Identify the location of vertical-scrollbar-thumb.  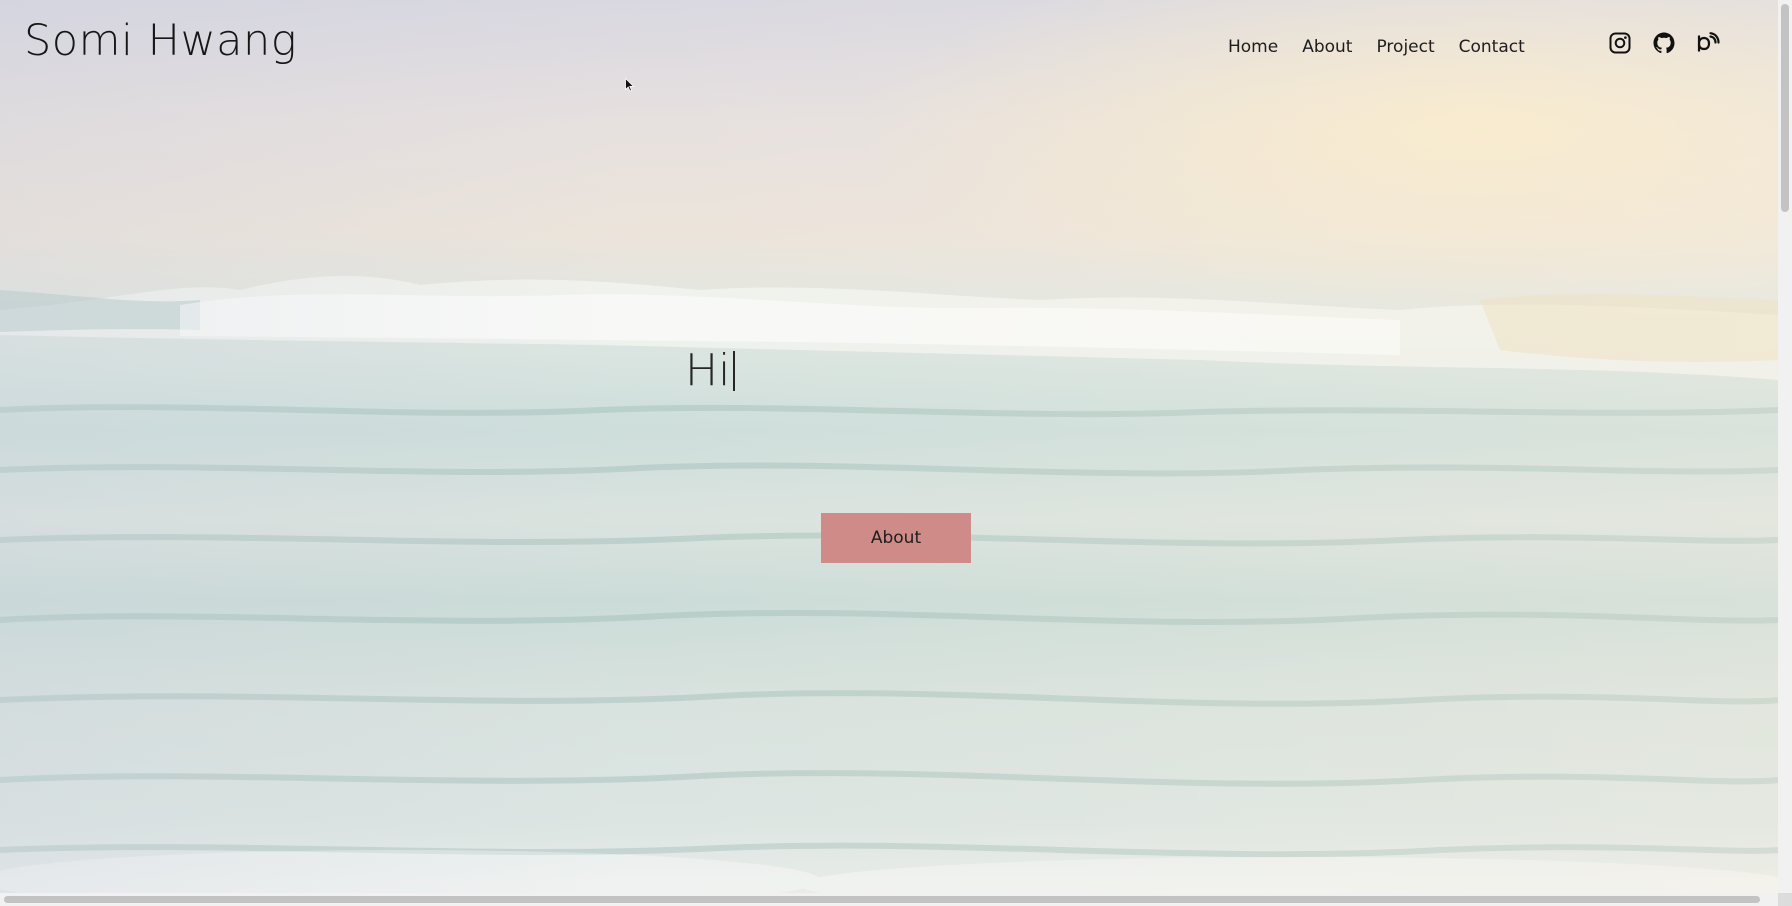
(1785, 108).